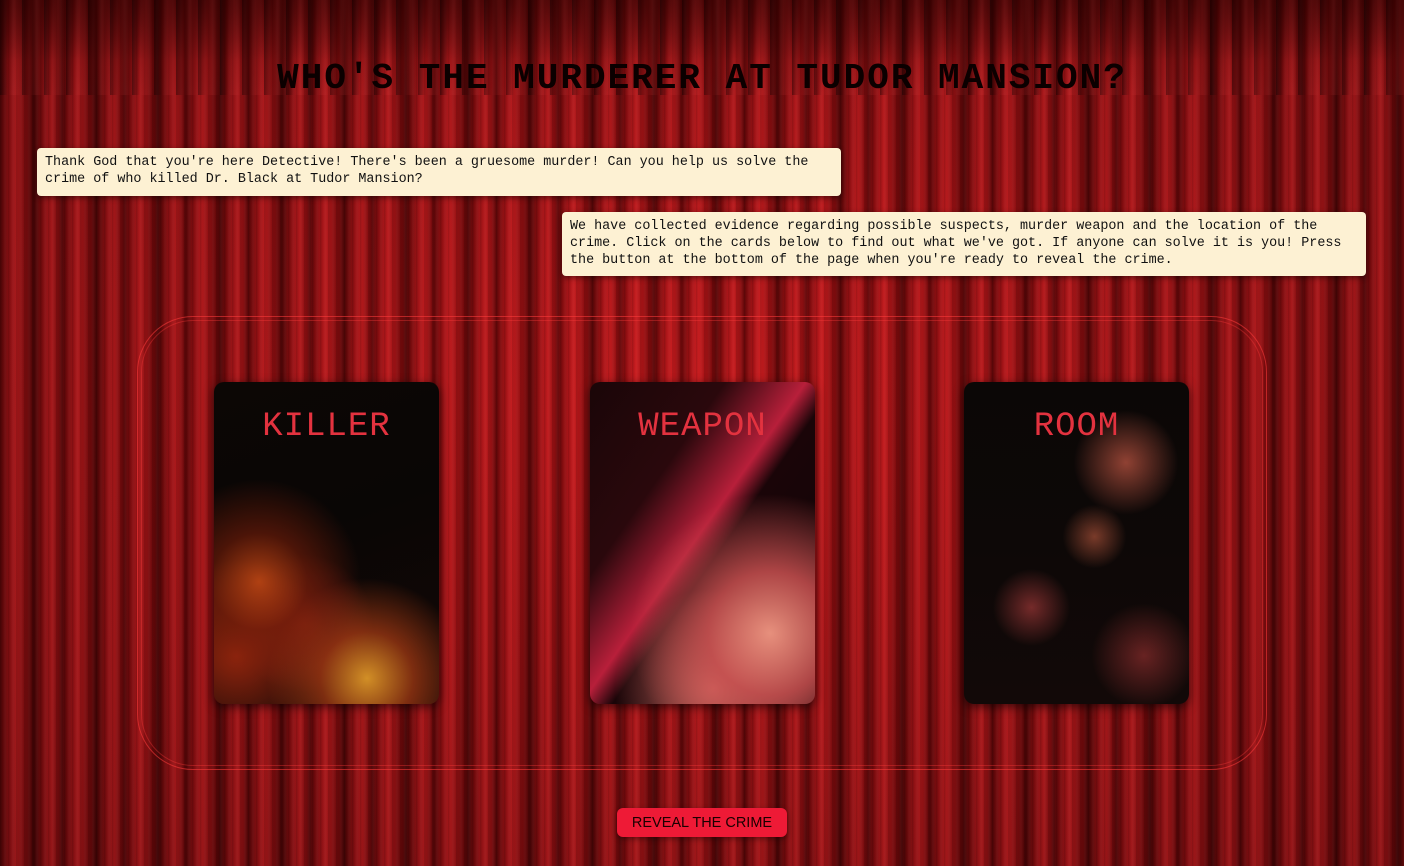 Image resolution: width=1404 pixels, height=866 pixels. Describe the element at coordinates (702, 427) in the screenshot. I see `weapon-card-label: WEAPON` at that location.